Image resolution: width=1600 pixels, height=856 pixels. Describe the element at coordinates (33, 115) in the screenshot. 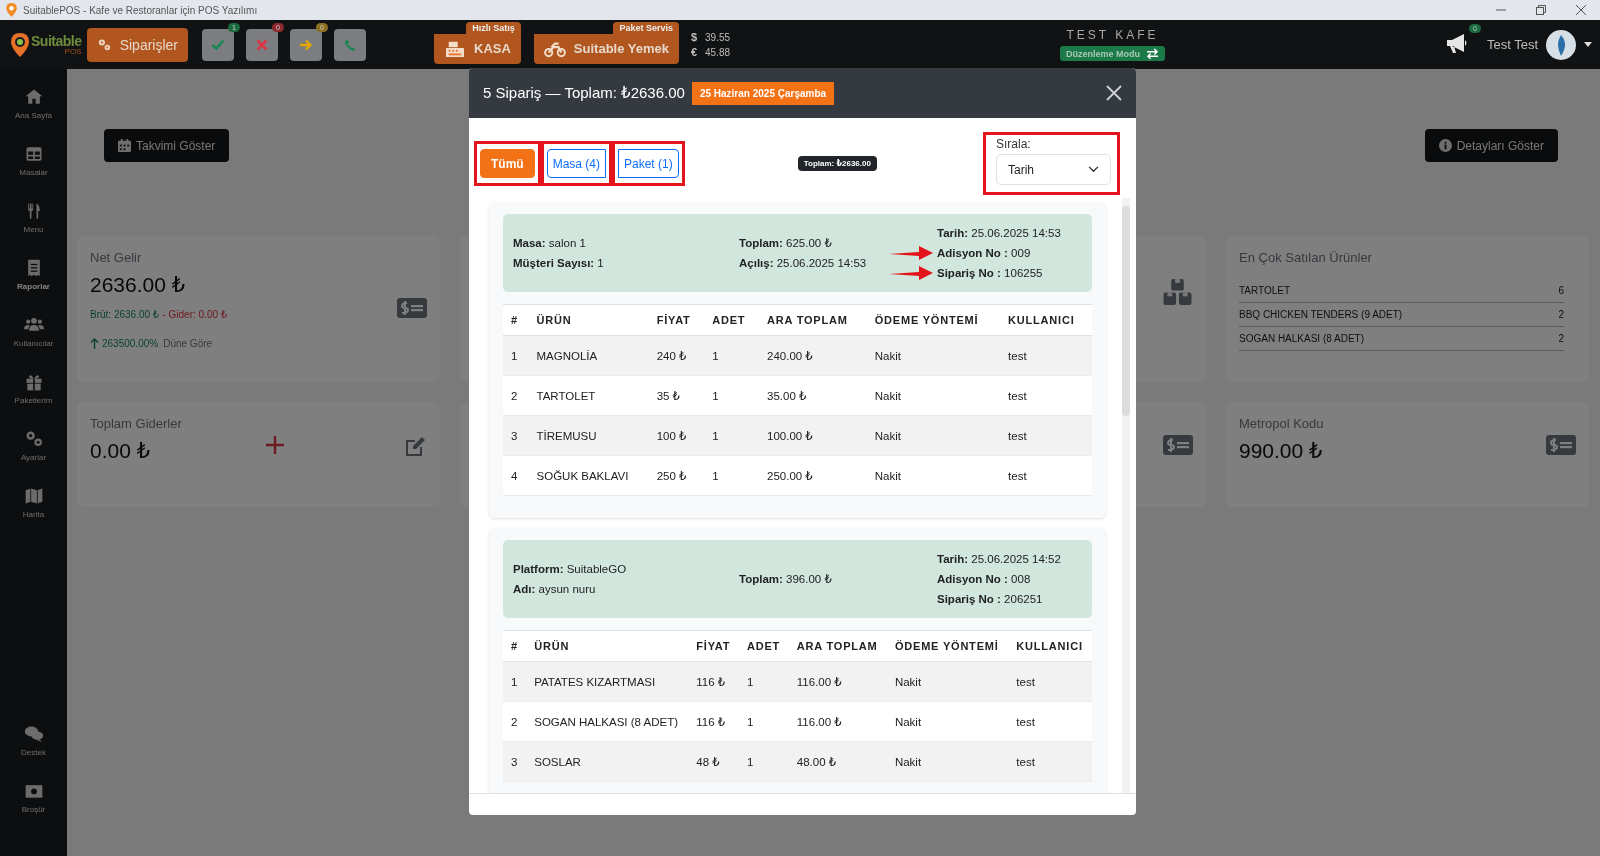

I see `sidebar-item: Ana Sayfa` at that location.